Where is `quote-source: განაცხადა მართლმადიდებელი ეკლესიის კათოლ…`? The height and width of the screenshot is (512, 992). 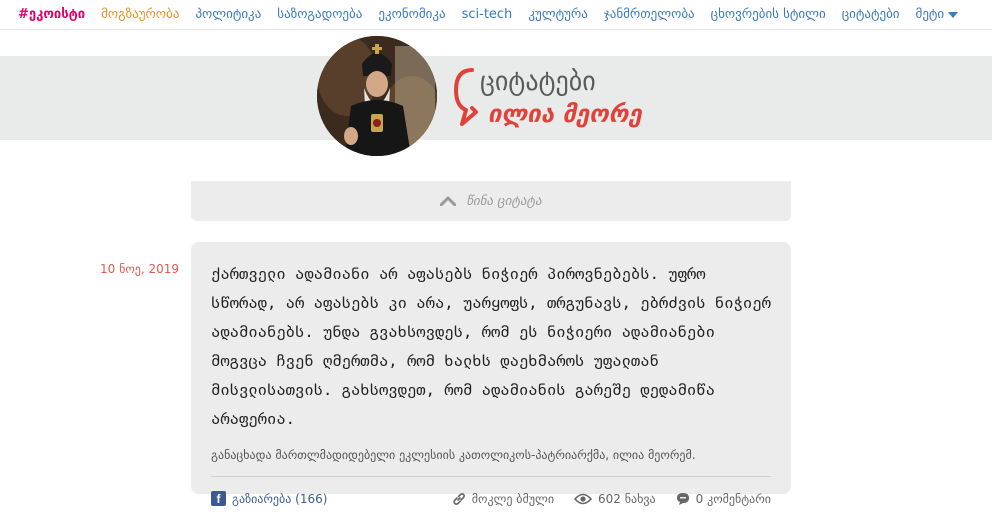
quote-source: განაცხადა მართლმადიდებელი ეკლესიის კათოლ… is located at coordinates (491, 462).